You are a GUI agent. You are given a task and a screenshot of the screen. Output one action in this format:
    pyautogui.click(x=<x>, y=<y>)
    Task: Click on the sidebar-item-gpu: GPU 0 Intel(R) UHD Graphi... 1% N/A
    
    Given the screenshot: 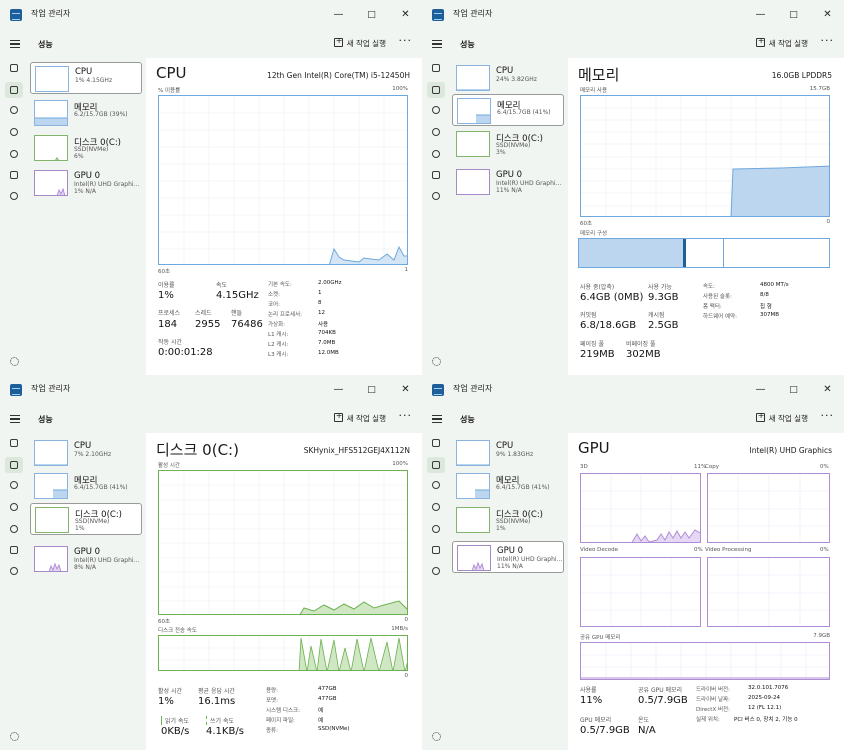 What is the action you would take?
    pyautogui.click(x=86, y=183)
    